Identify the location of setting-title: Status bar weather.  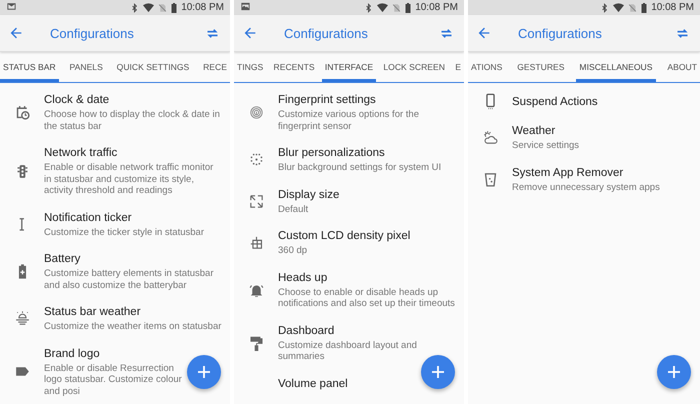
(93, 312).